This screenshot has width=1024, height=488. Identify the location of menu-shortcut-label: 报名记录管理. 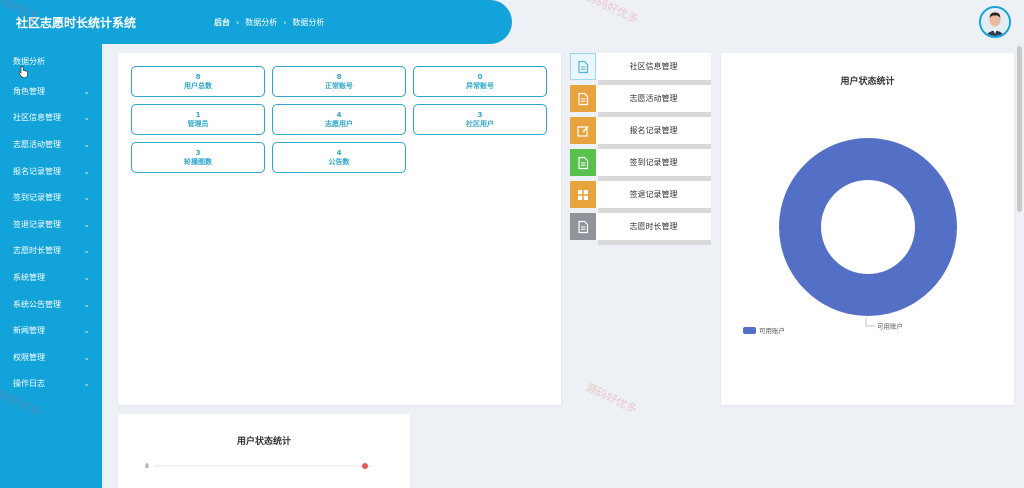
(653, 130).